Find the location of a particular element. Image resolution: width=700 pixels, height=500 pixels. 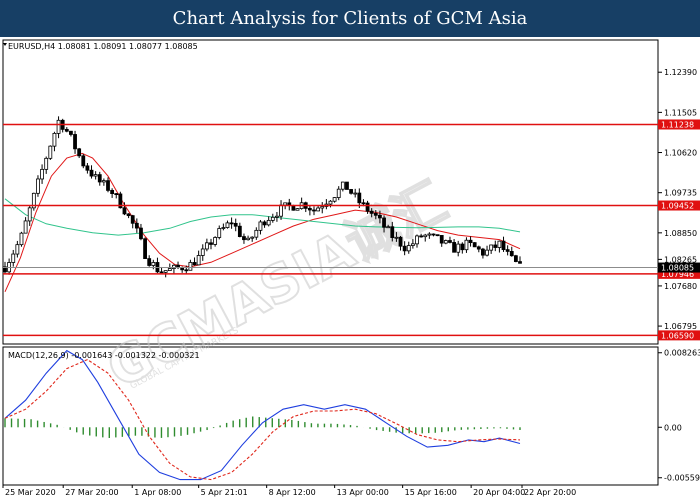

level-label: 1.11238 is located at coordinates (677, 124).